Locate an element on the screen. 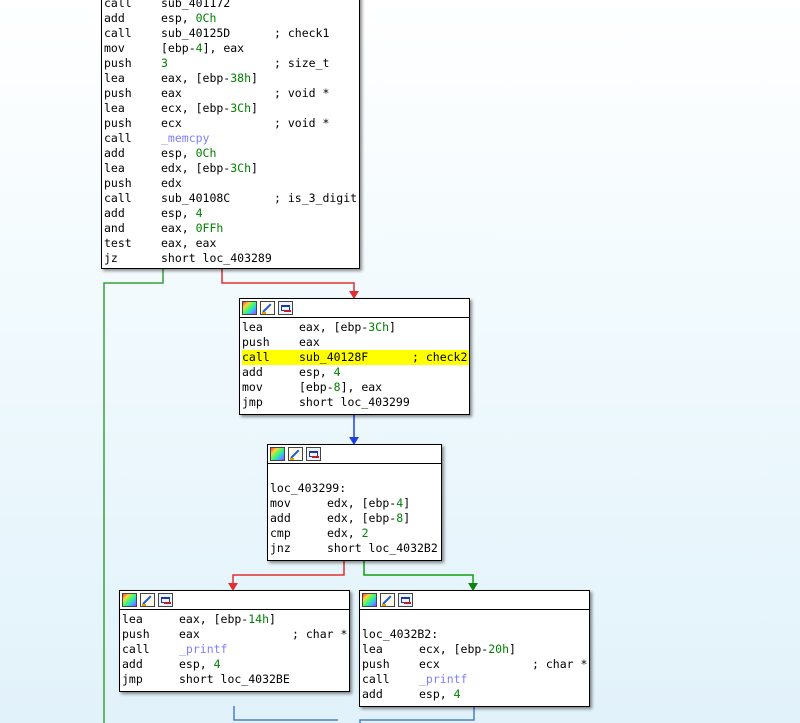  instruction-line: push ecx ; char * is located at coordinates (475, 664).